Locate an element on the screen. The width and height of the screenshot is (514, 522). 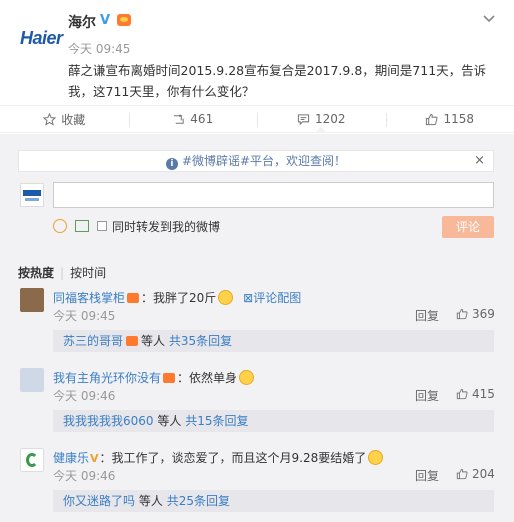
repost-count: 461 is located at coordinates (202, 119).